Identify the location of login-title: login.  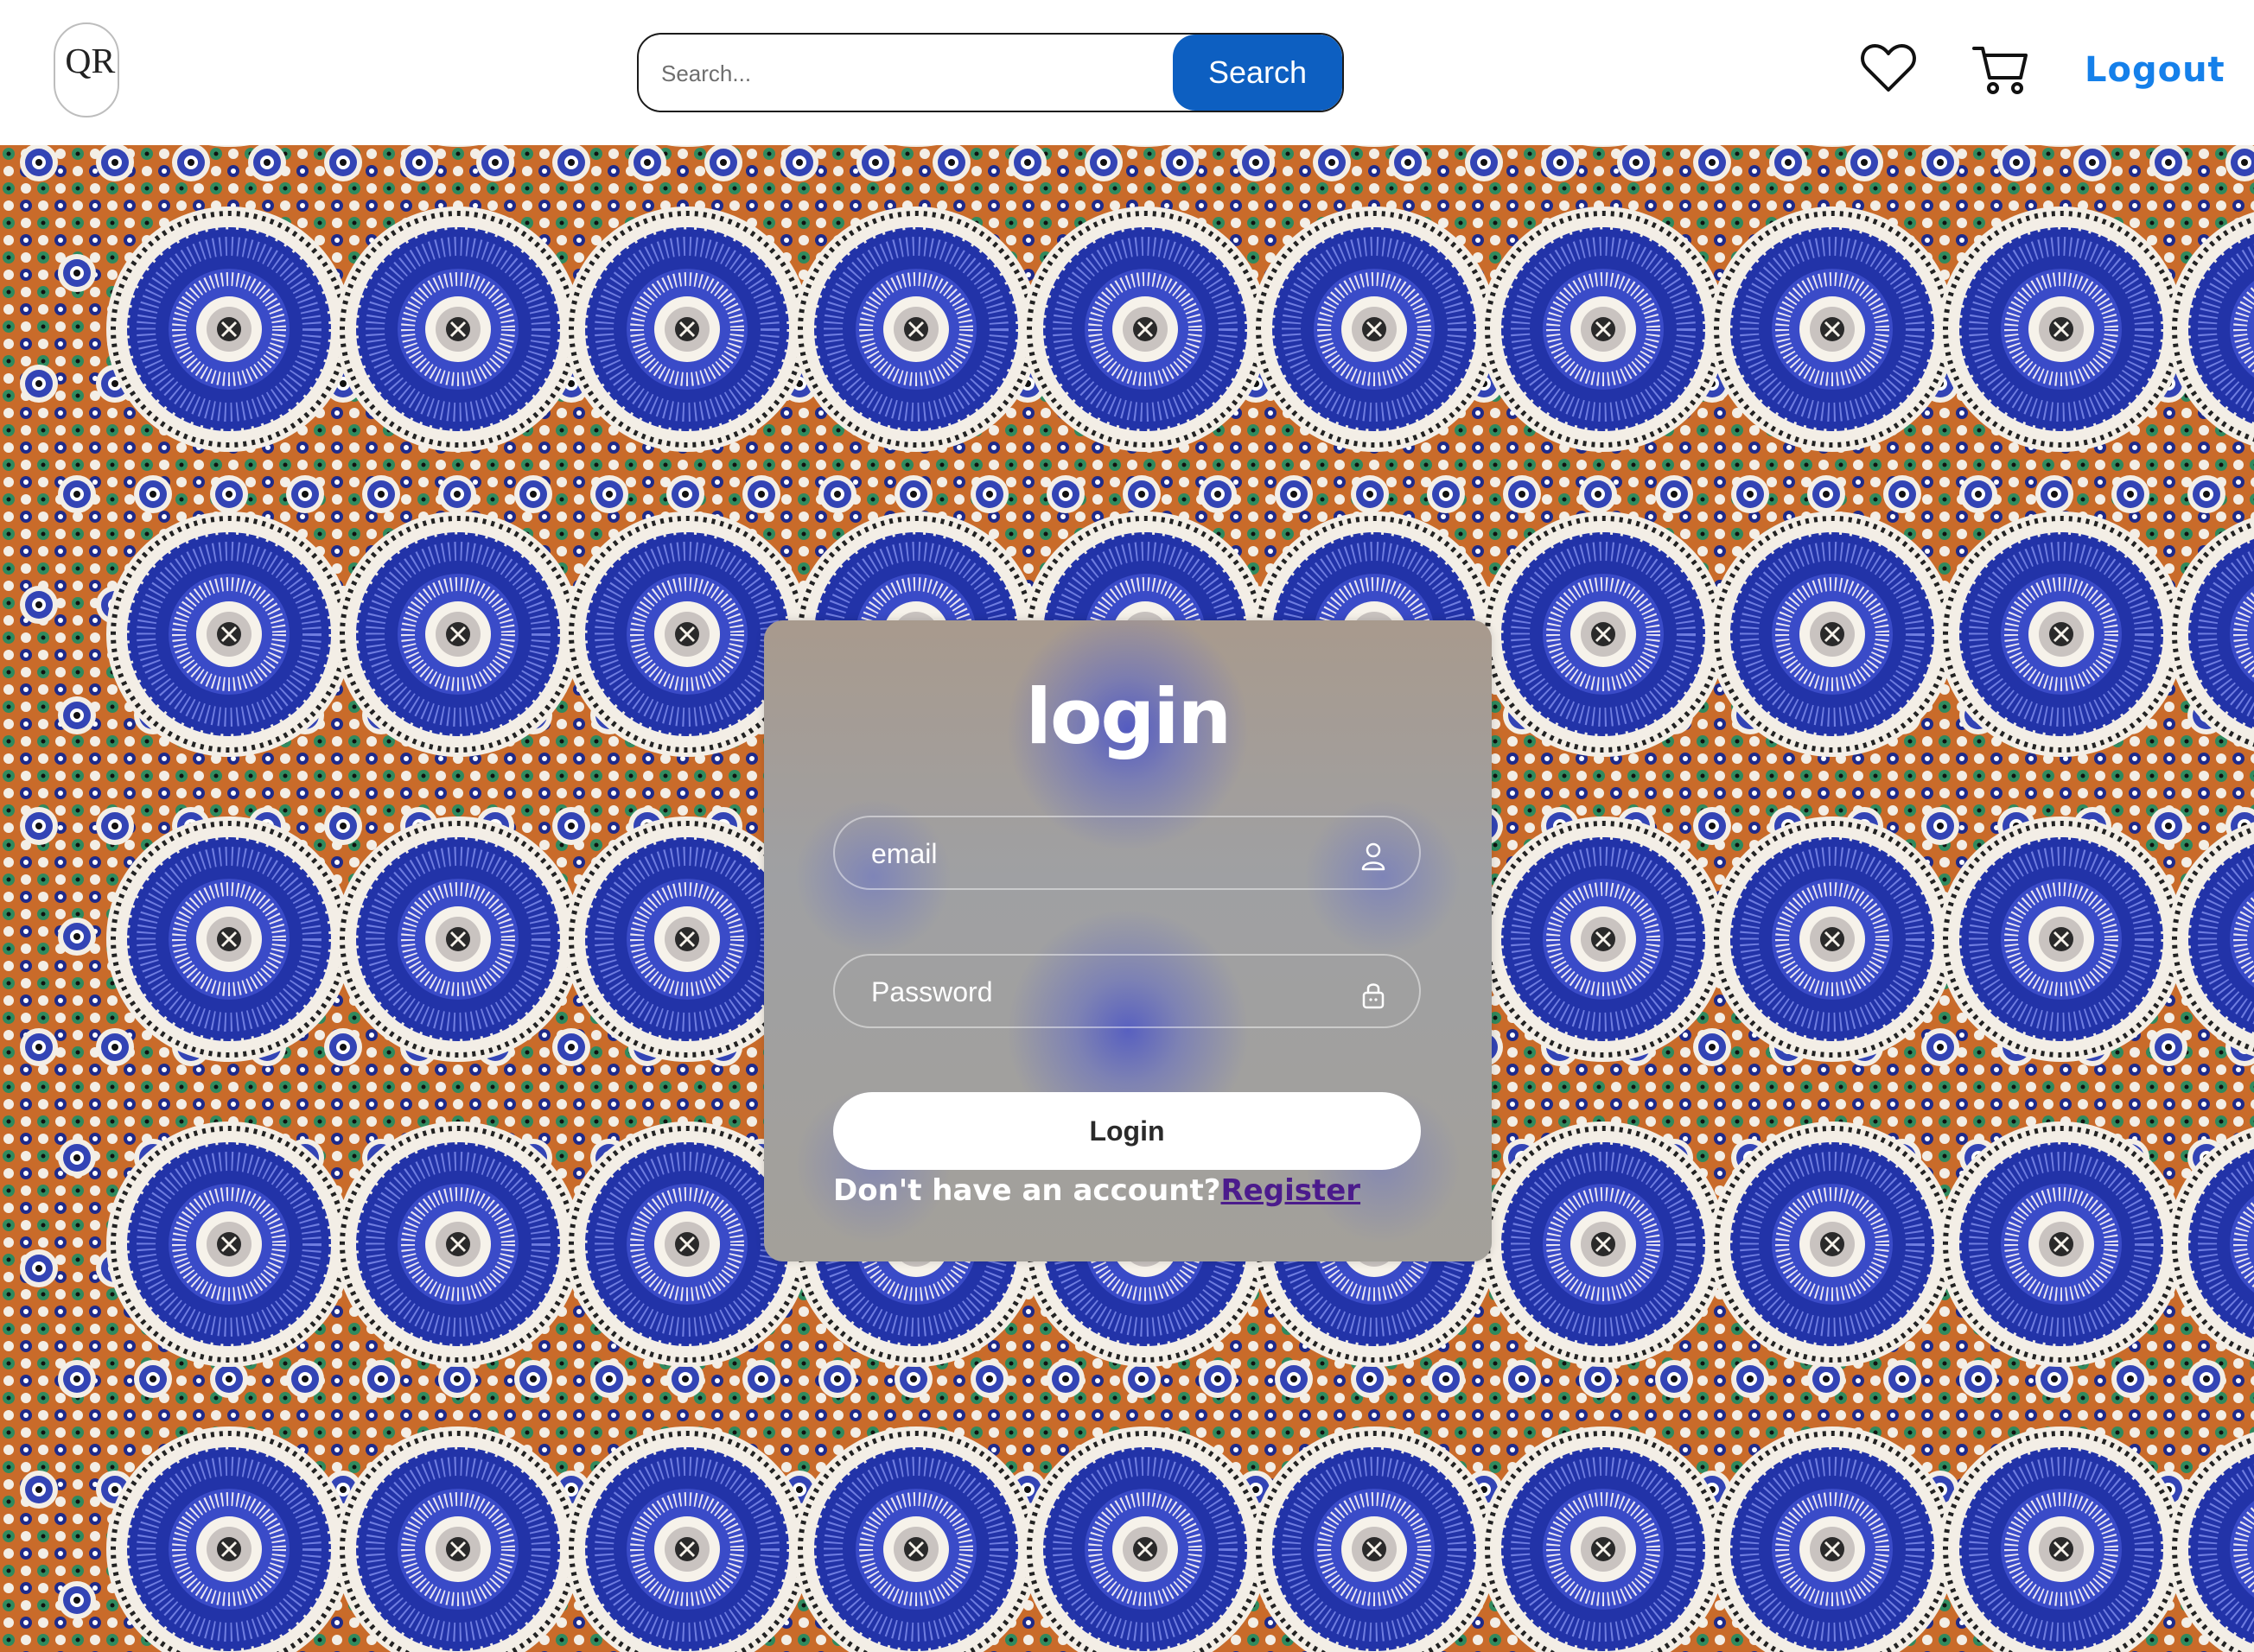
(1128, 716).